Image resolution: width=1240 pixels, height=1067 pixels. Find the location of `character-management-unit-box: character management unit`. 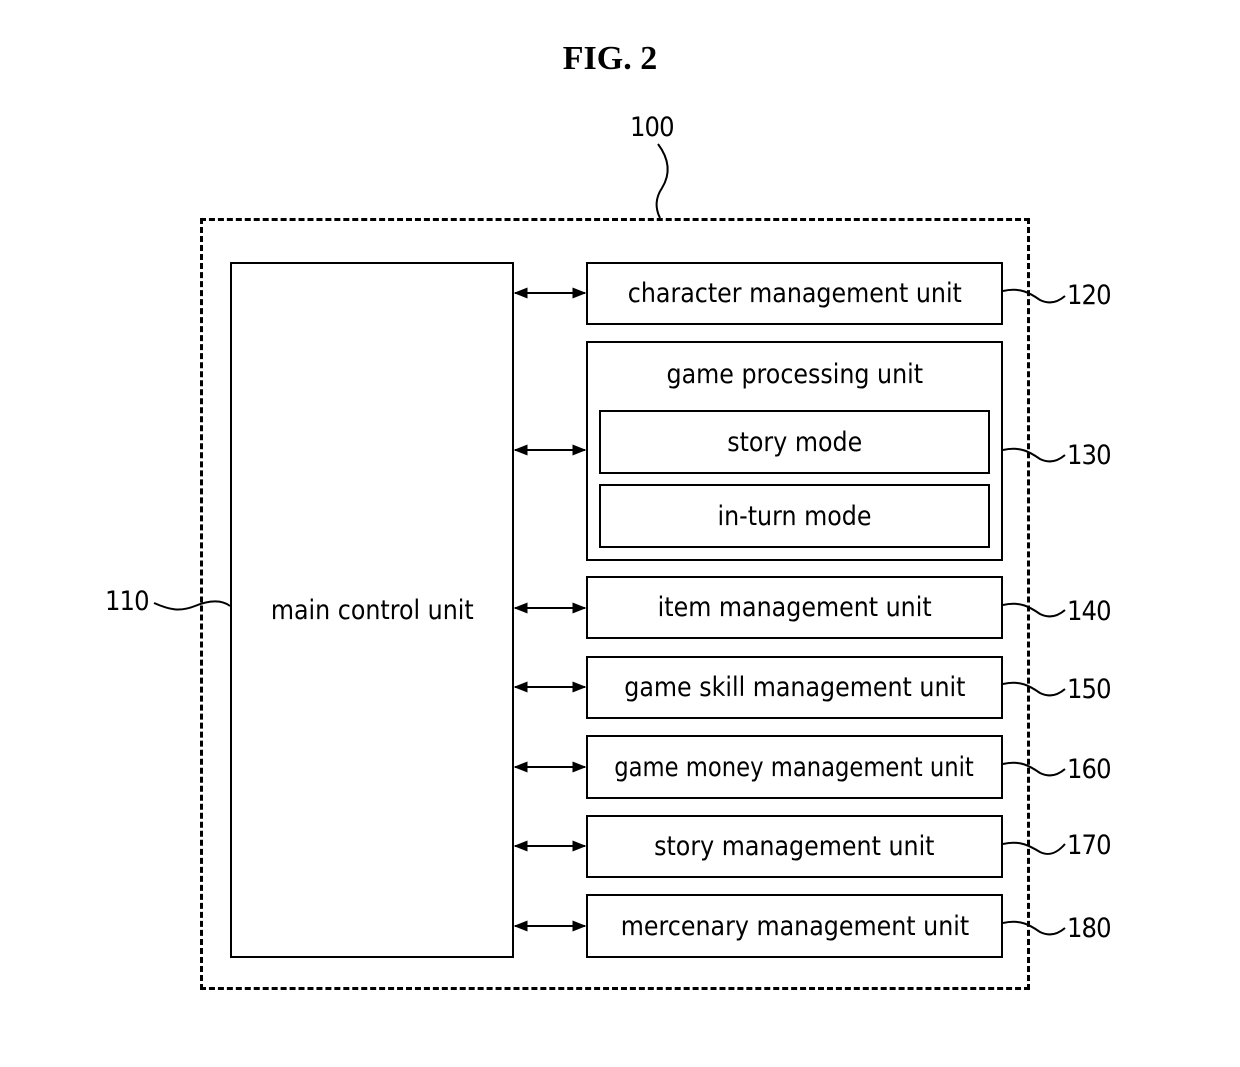

character-management-unit-box: character management unit is located at coordinates (794, 293).